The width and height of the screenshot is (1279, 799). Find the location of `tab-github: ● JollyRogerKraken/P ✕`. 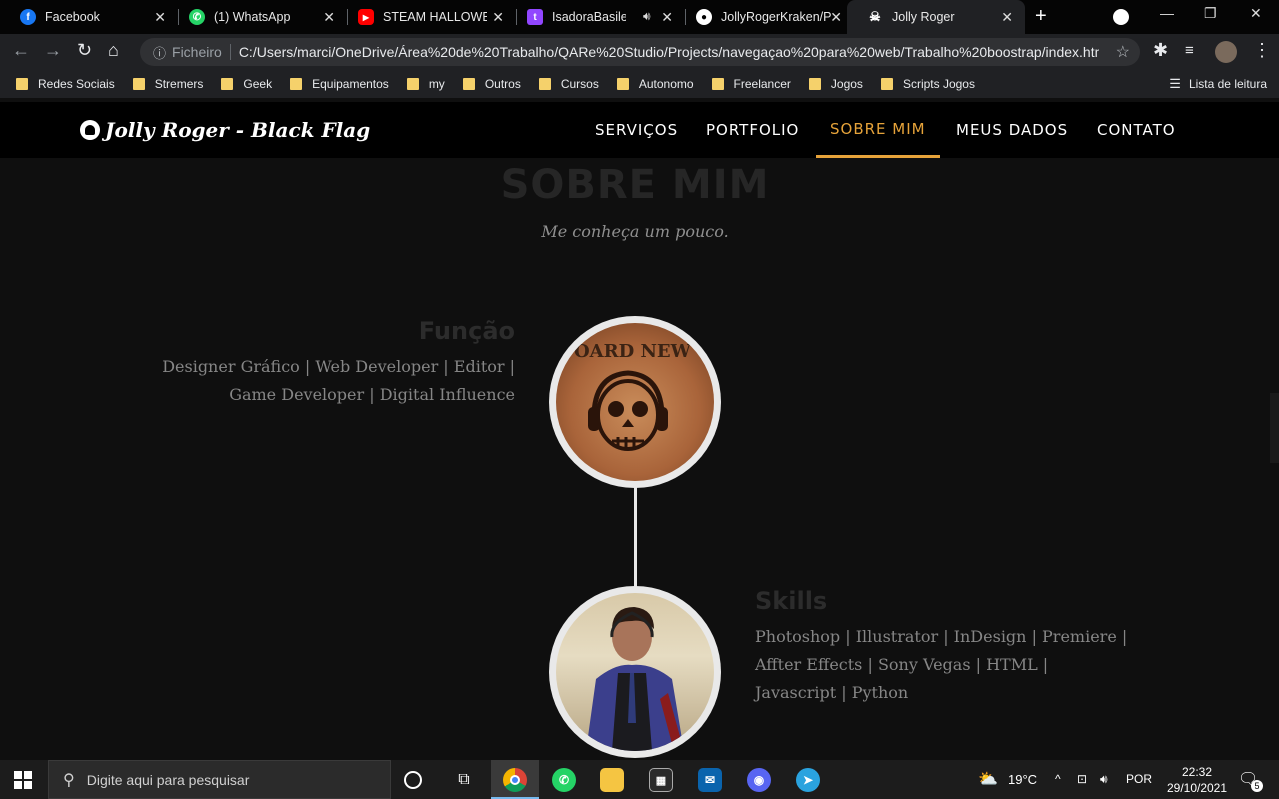

tab-github: ● JollyRogerKraken/P ✕ is located at coordinates (765, 17).